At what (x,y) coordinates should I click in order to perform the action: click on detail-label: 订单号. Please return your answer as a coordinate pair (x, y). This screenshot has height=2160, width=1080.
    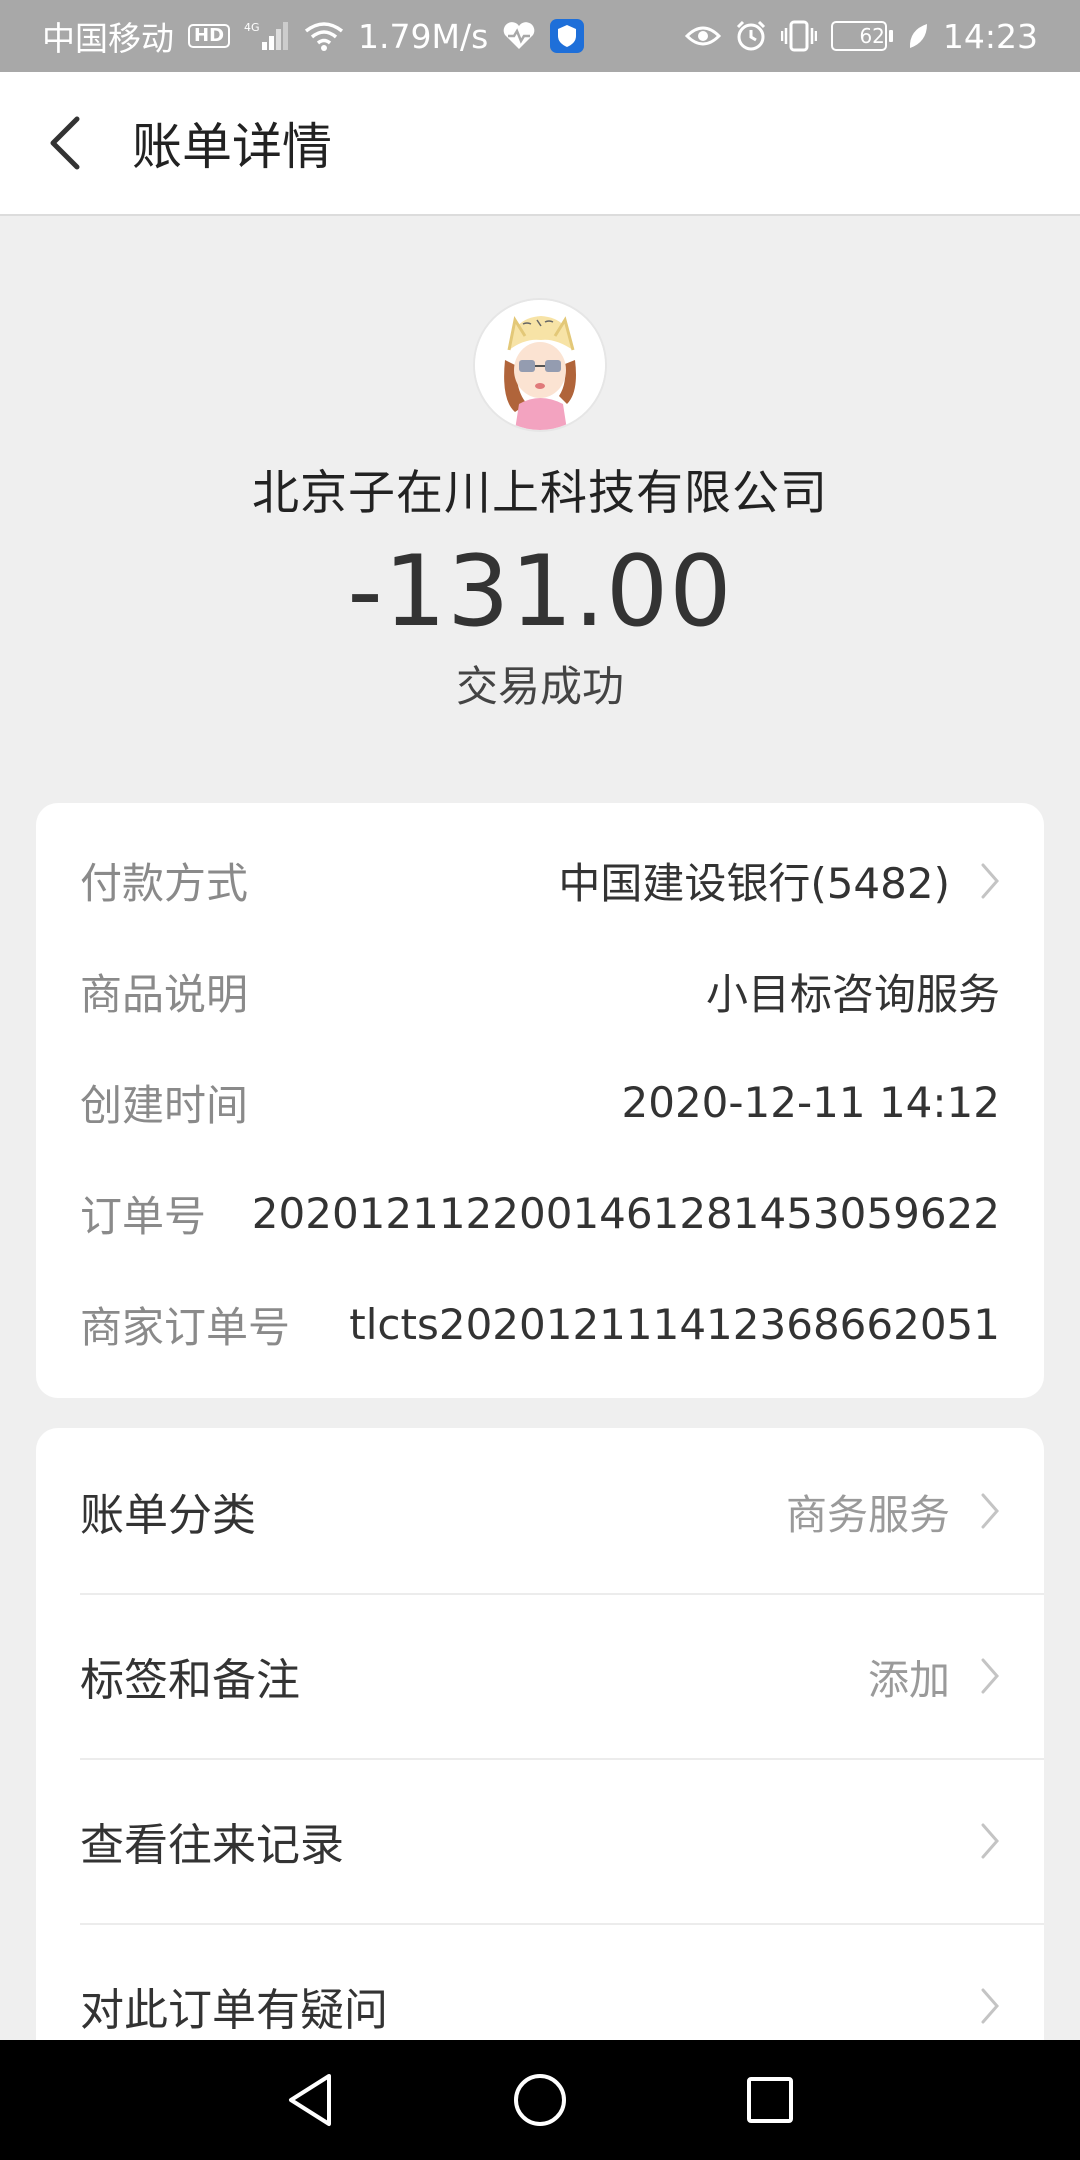
    Looking at the image, I should click on (143, 1216).